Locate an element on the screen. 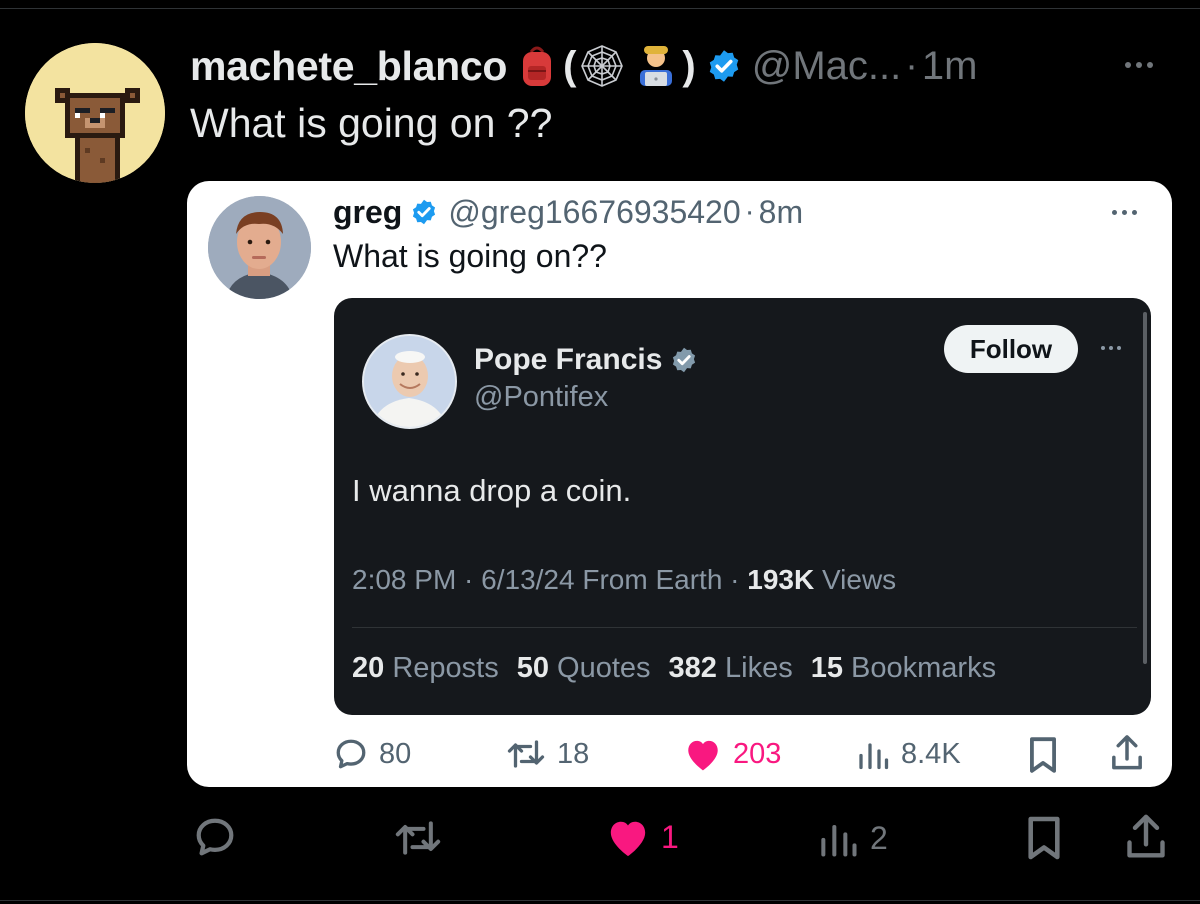 The image size is (1200, 904). repost-count: 18 is located at coordinates (573, 753).